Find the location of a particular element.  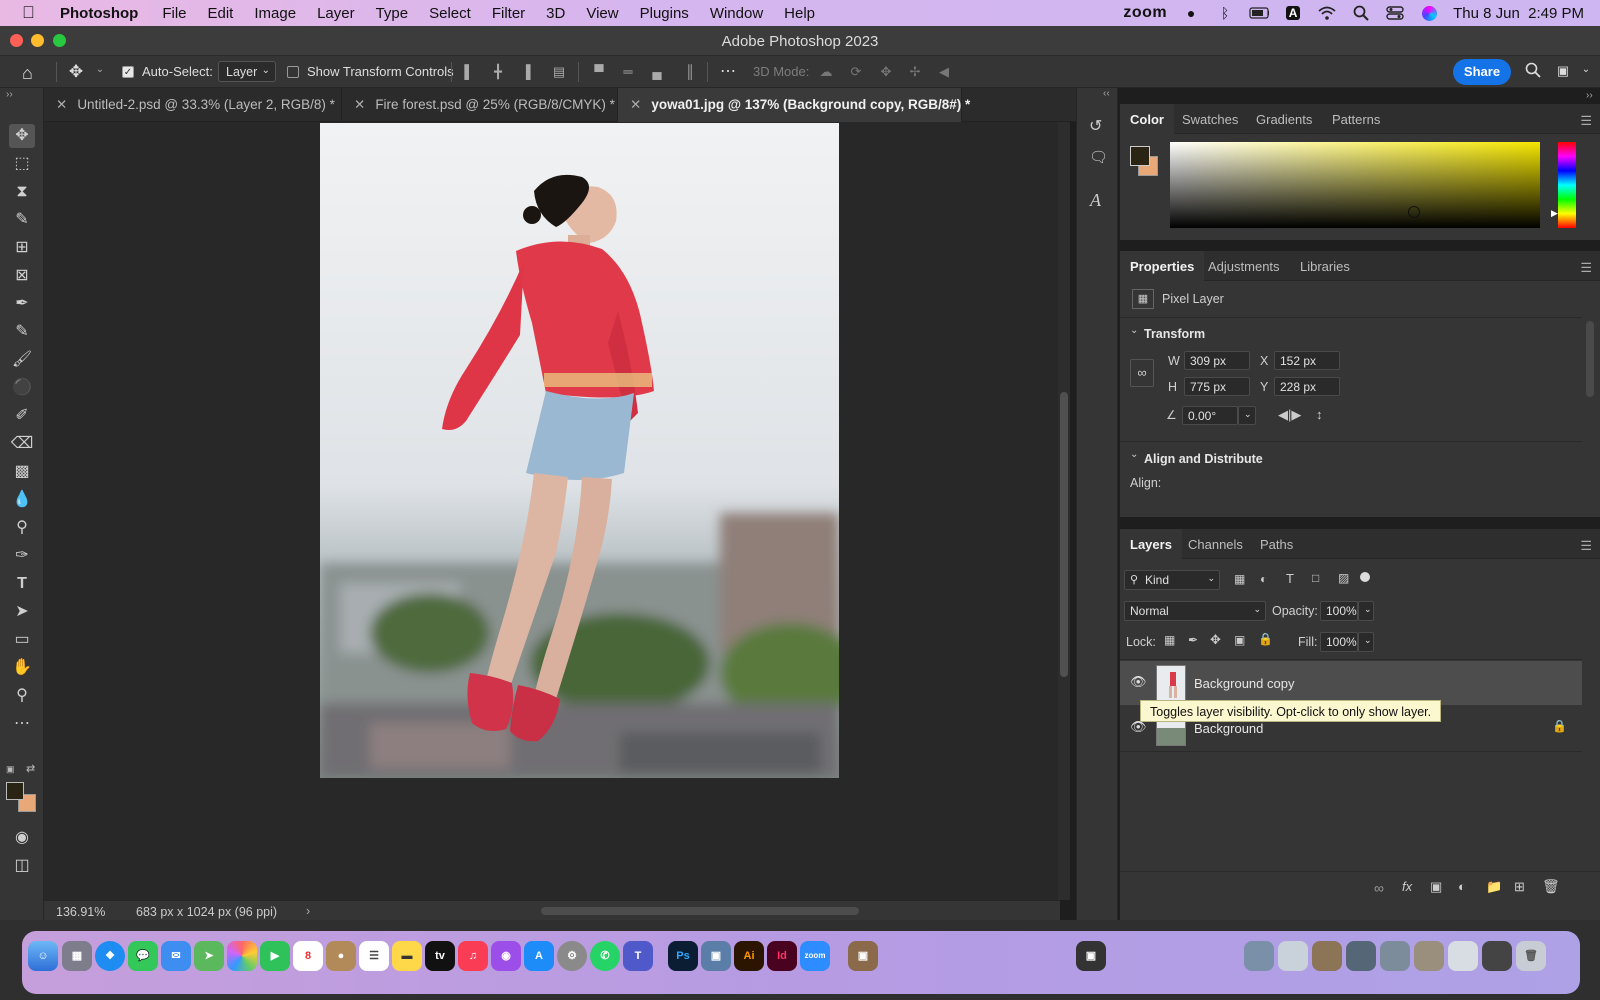

workspace-icon: ▣ is located at coordinates (1563, 71).